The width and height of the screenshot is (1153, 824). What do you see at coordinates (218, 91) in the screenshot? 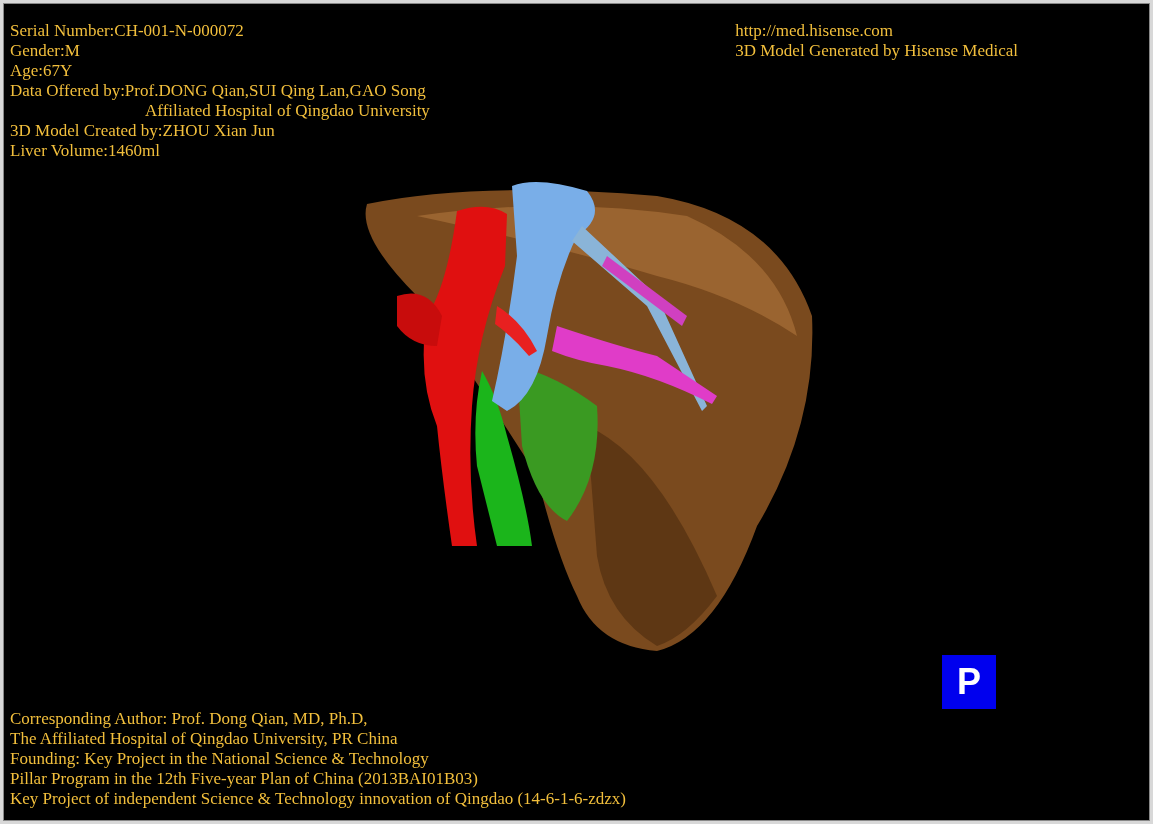
I see `info-text: Data Offered by:Prof.DONG Qian,SUI Qing Lan,GAO Song` at bounding box center [218, 91].